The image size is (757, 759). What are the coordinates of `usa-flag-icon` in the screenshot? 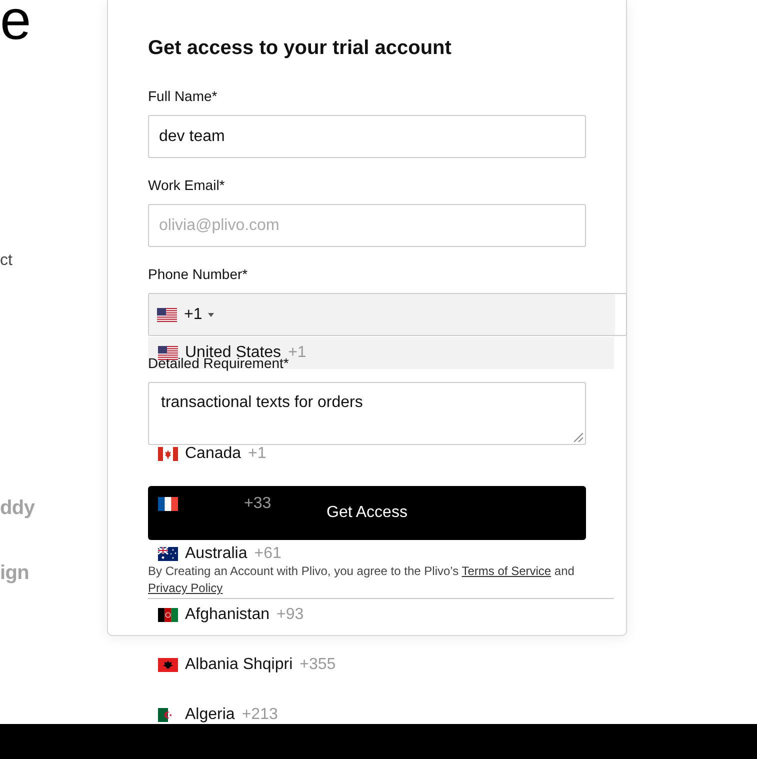 It's located at (167, 315).